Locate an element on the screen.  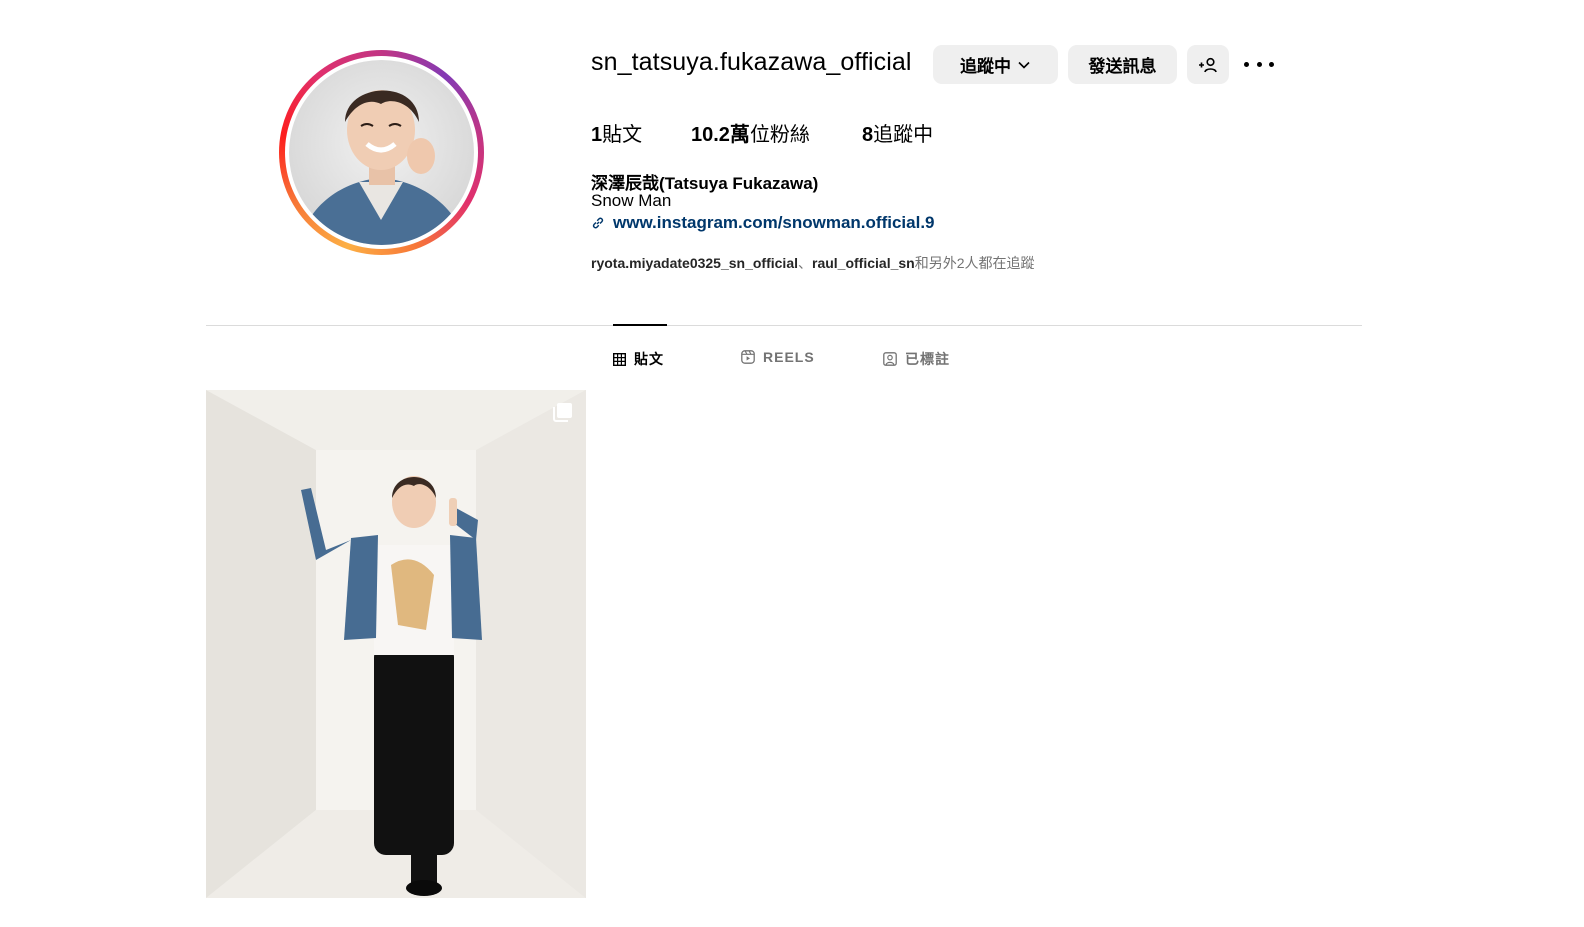
avatar is located at coordinates (381, 152).